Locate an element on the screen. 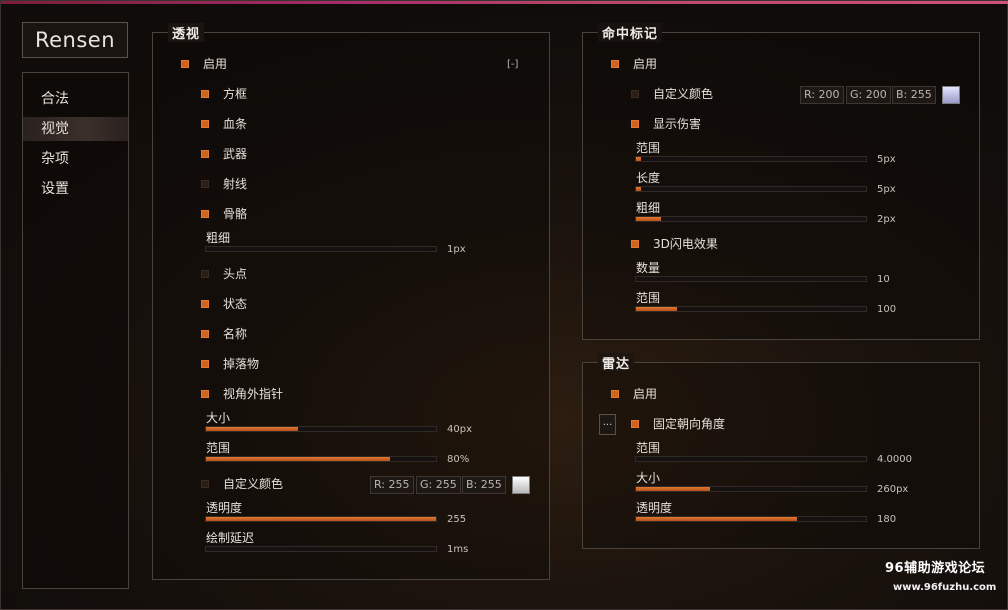 The height and width of the screenshot is (610, 1008). hitmarker-color-swatch is located at coordinates (951, 95).